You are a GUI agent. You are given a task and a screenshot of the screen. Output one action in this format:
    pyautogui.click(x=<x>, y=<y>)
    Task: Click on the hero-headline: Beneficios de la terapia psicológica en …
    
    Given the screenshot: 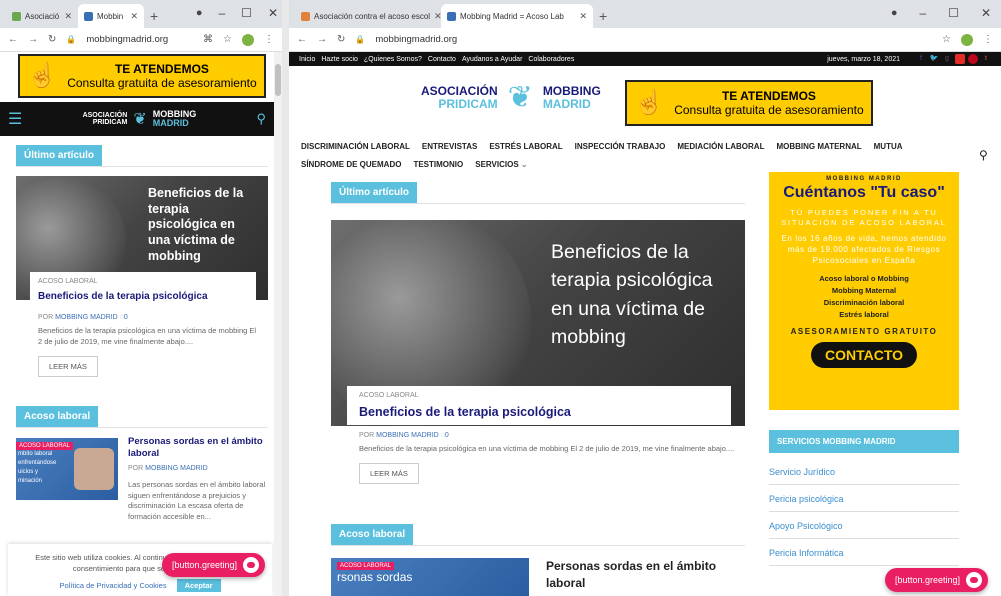 What is the action you would take?
    pyautogui.click(x=632, y=294)
    